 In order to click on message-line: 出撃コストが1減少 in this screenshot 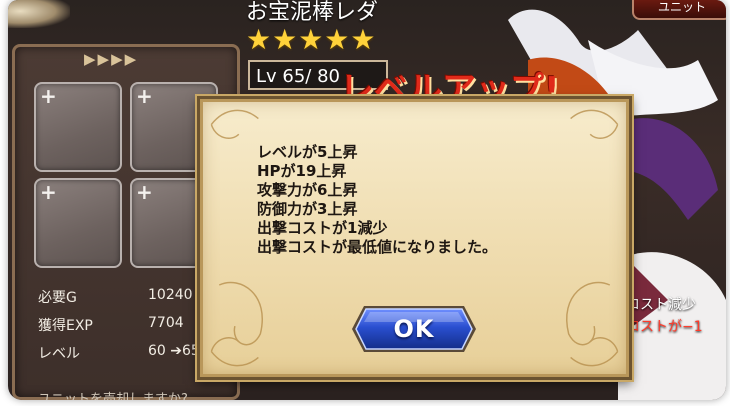, I will do `click(322, 228)`.